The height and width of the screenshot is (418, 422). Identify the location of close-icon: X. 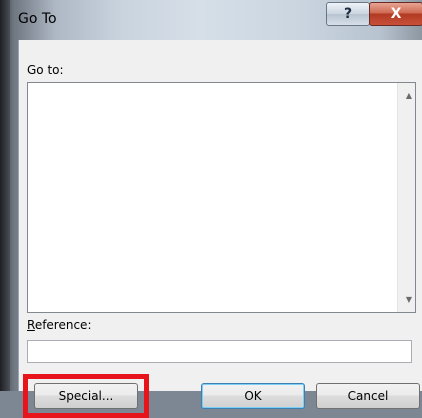
(396, 14).